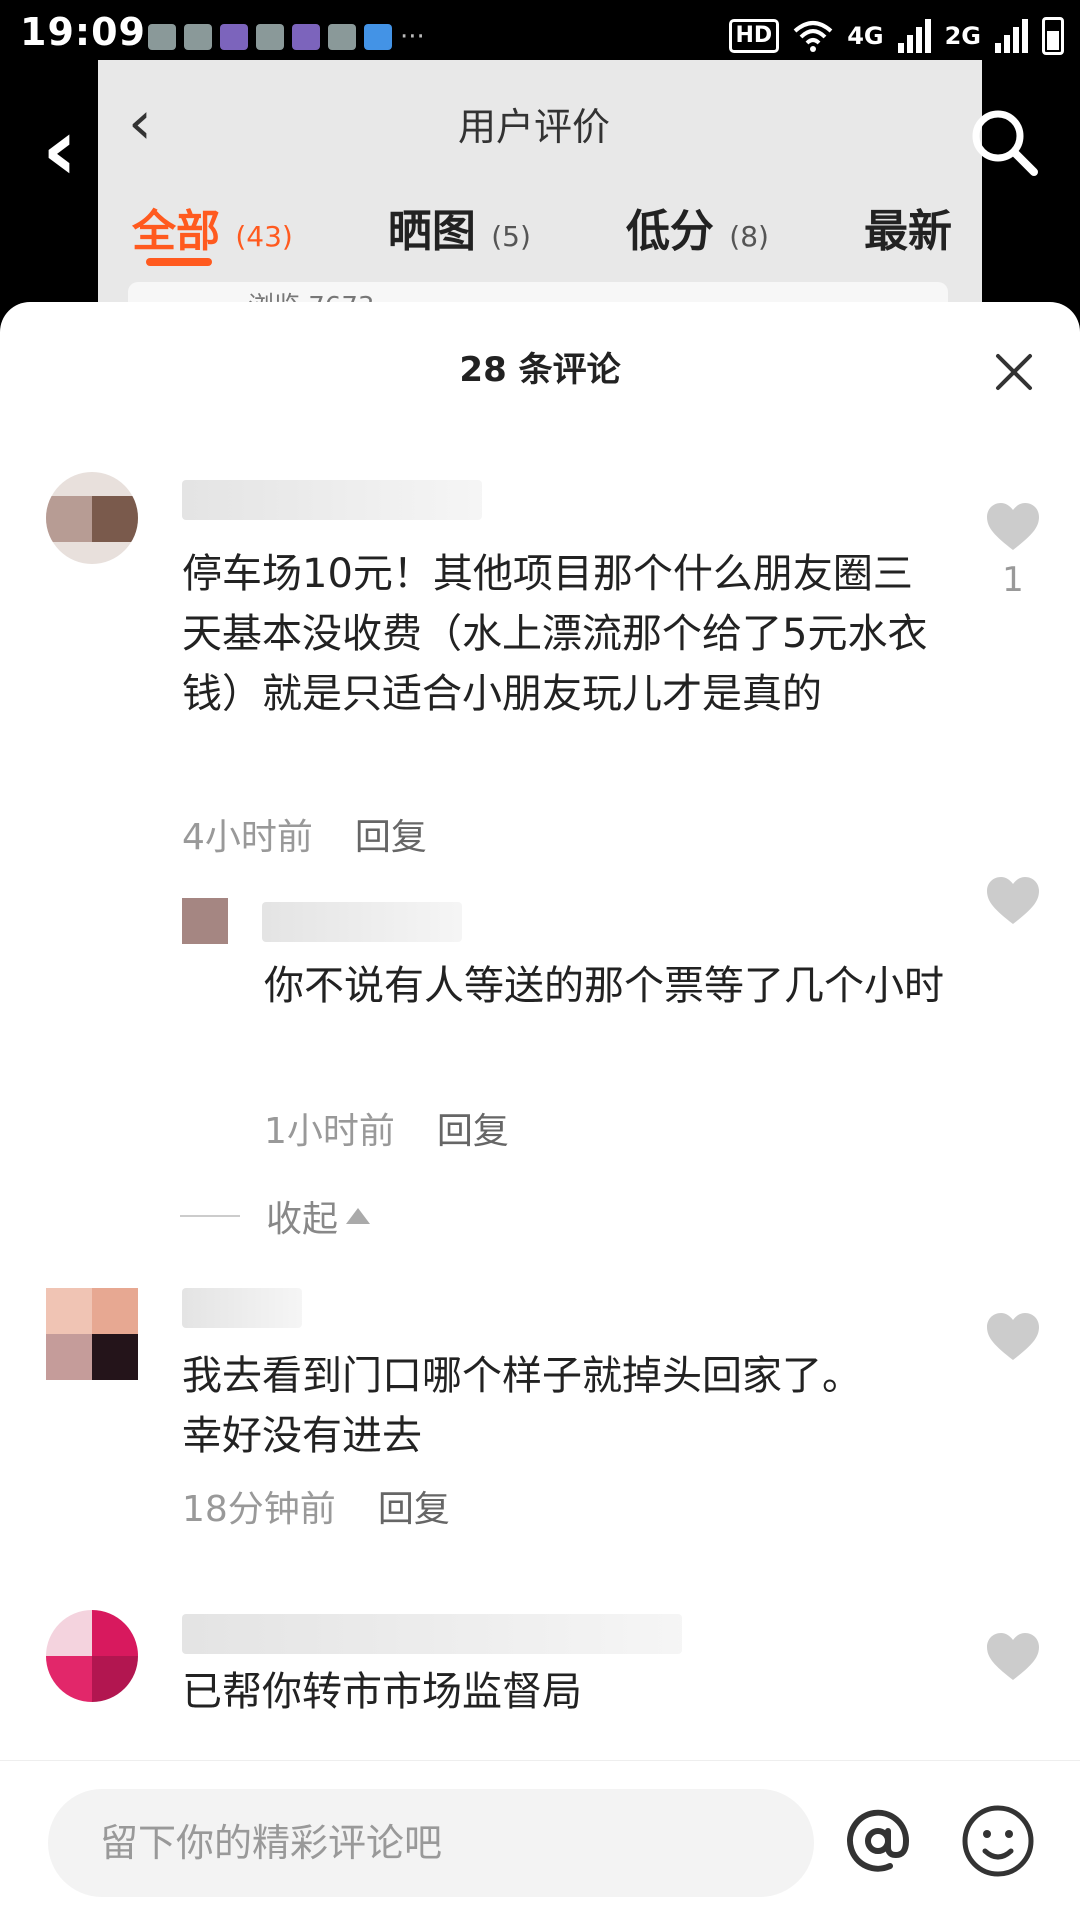  Describe the element at coordinates (412, 37) in the screenshot. I see `more-notifications-icon: ···` at that location.